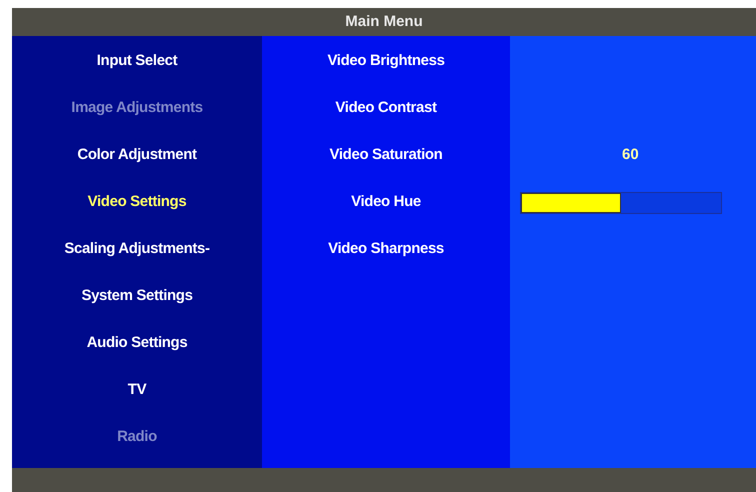  I want to click on menu-item: Color Adjustment, so click(137, 155).